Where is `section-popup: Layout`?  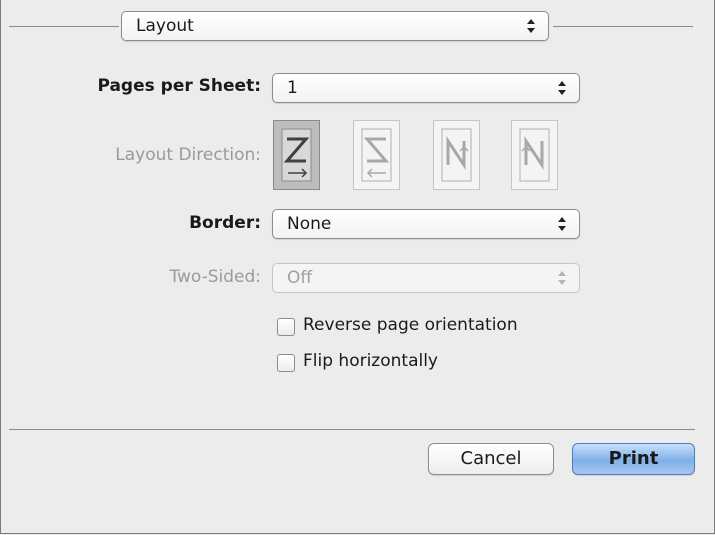
section-popup: Layout is located at coordinates (335, 26).